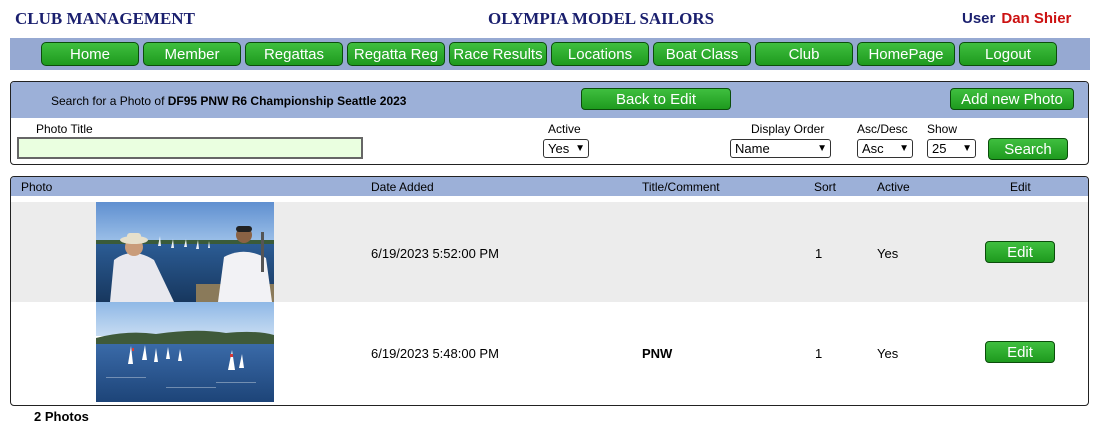 This screenshot has width=1103, height=435. What do you see at coordinates (108, 101) in the screenshot?
I see `search-heading-prefix: Search for a Photo of` at bounding box center [108, 101].